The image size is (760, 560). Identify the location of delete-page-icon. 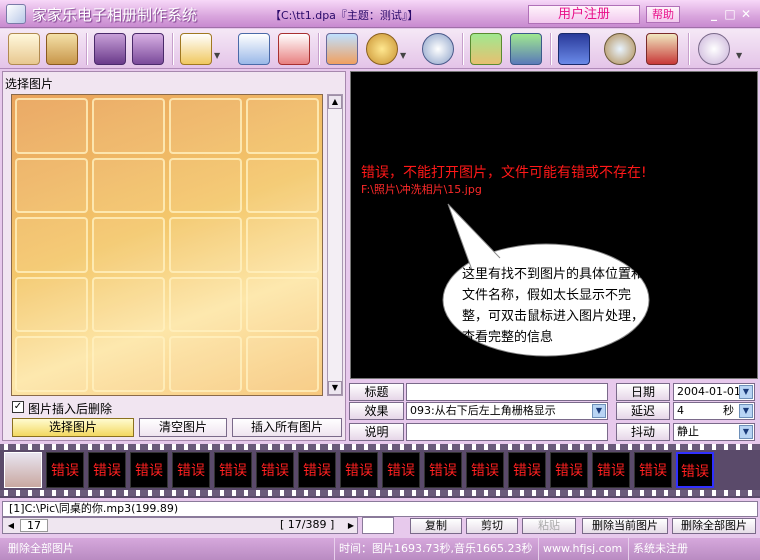
(294, 49).